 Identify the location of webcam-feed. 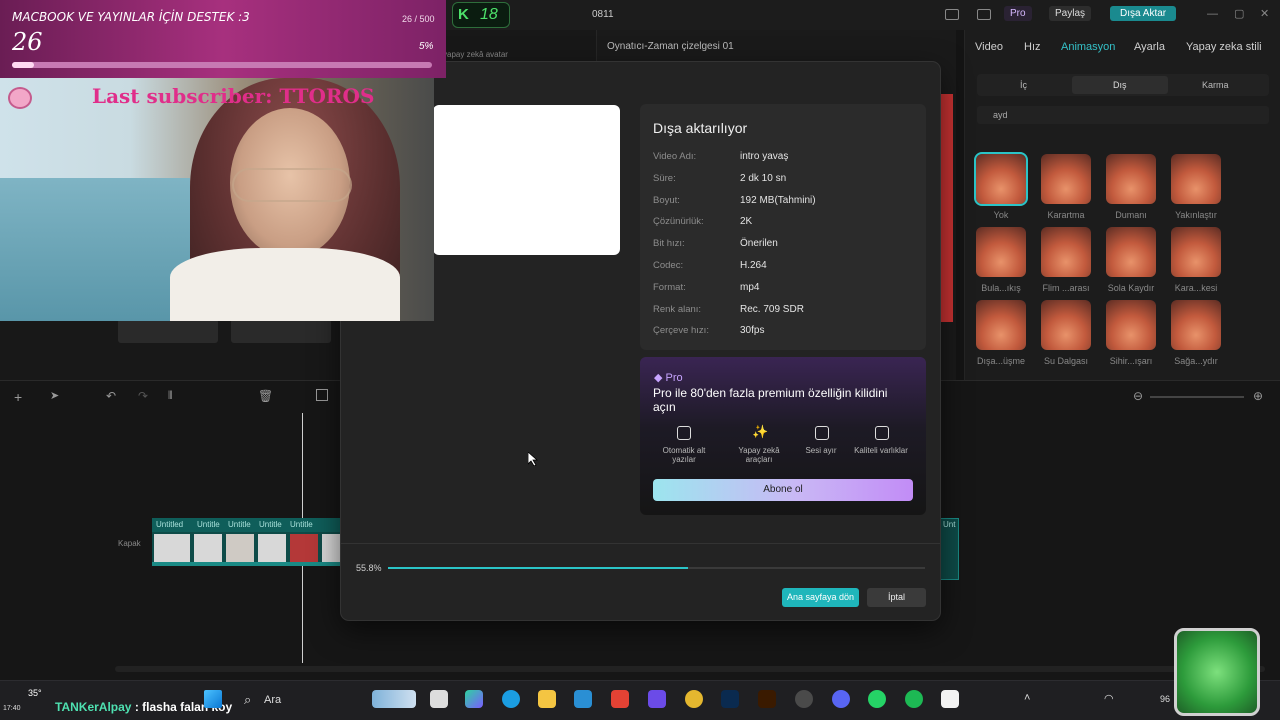
(217, 199).